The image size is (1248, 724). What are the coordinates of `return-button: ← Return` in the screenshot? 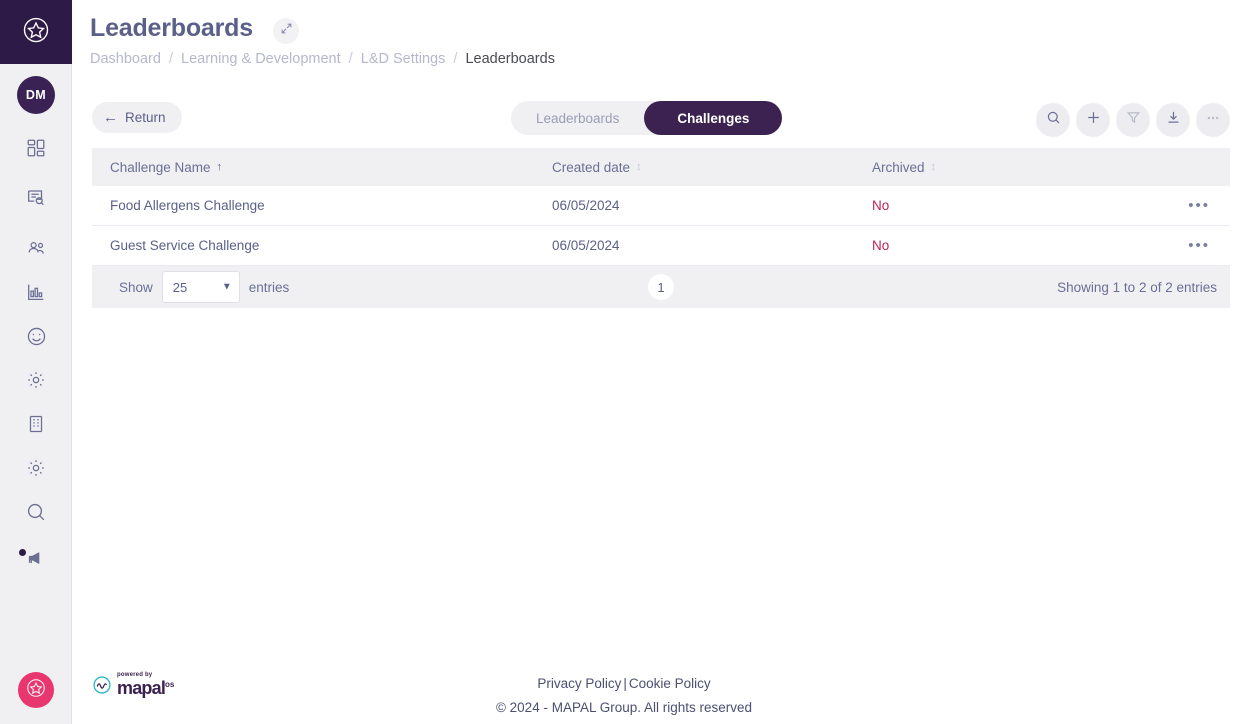 It's located at (137, 117).